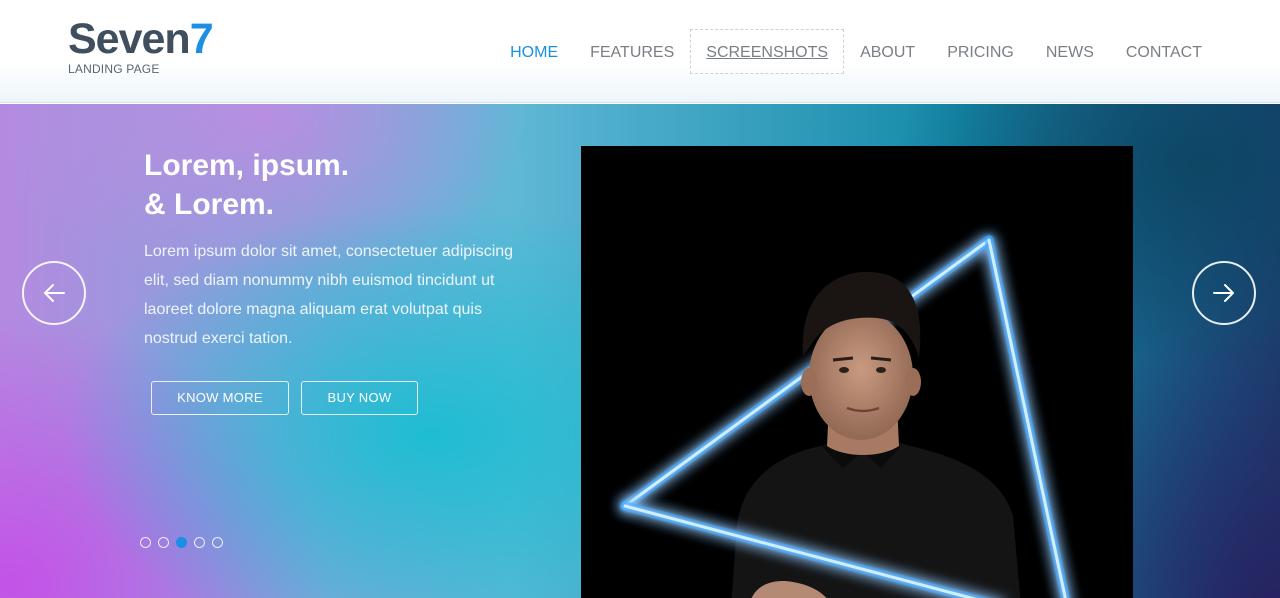 This screenshot has width=1280, height=598. Describe the element at coordinates (201, 39) in the screenshot. I see `logo-accent: 7` at that location.